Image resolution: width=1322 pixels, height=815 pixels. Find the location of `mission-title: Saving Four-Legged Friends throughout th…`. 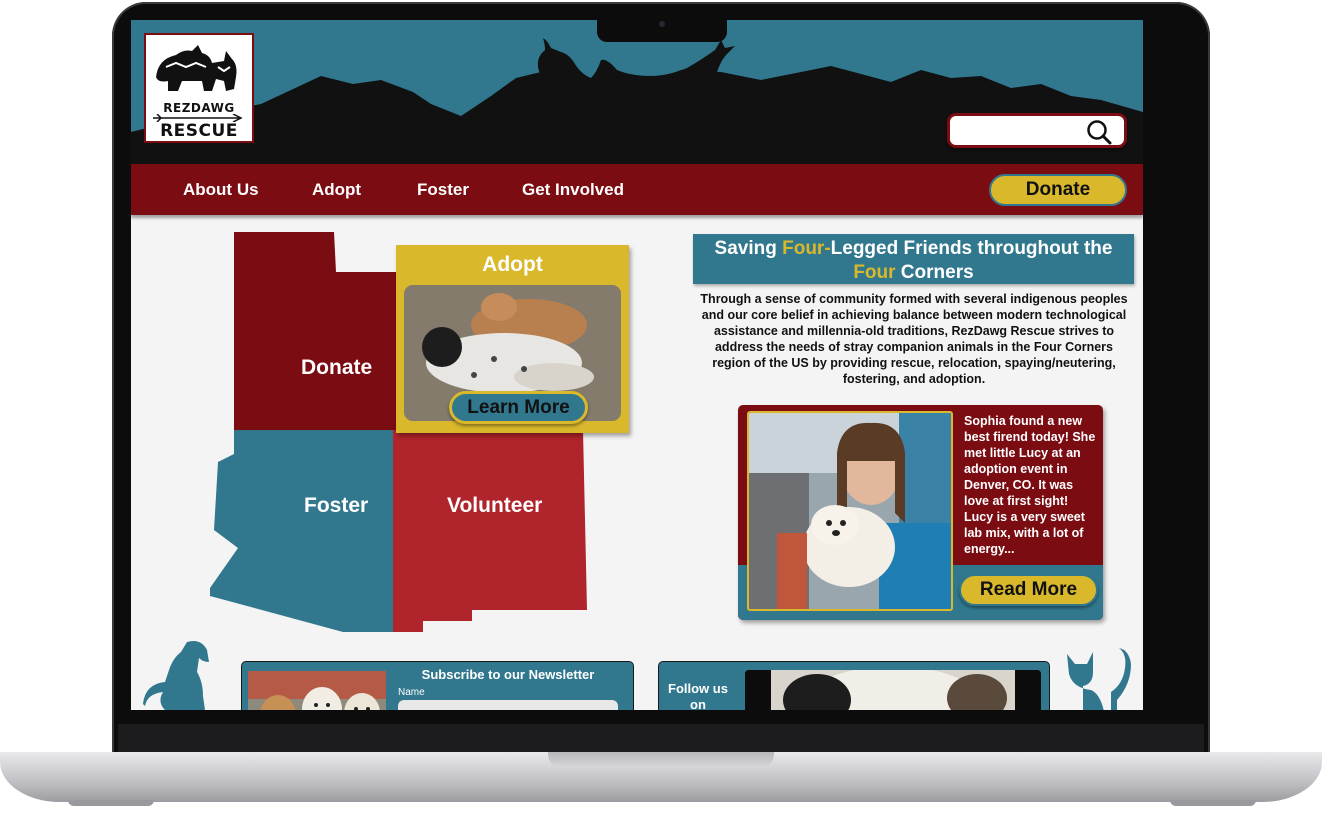

mission-title: Saving Four-Legged Friends throughout th… is located at coordinates (913, 259).